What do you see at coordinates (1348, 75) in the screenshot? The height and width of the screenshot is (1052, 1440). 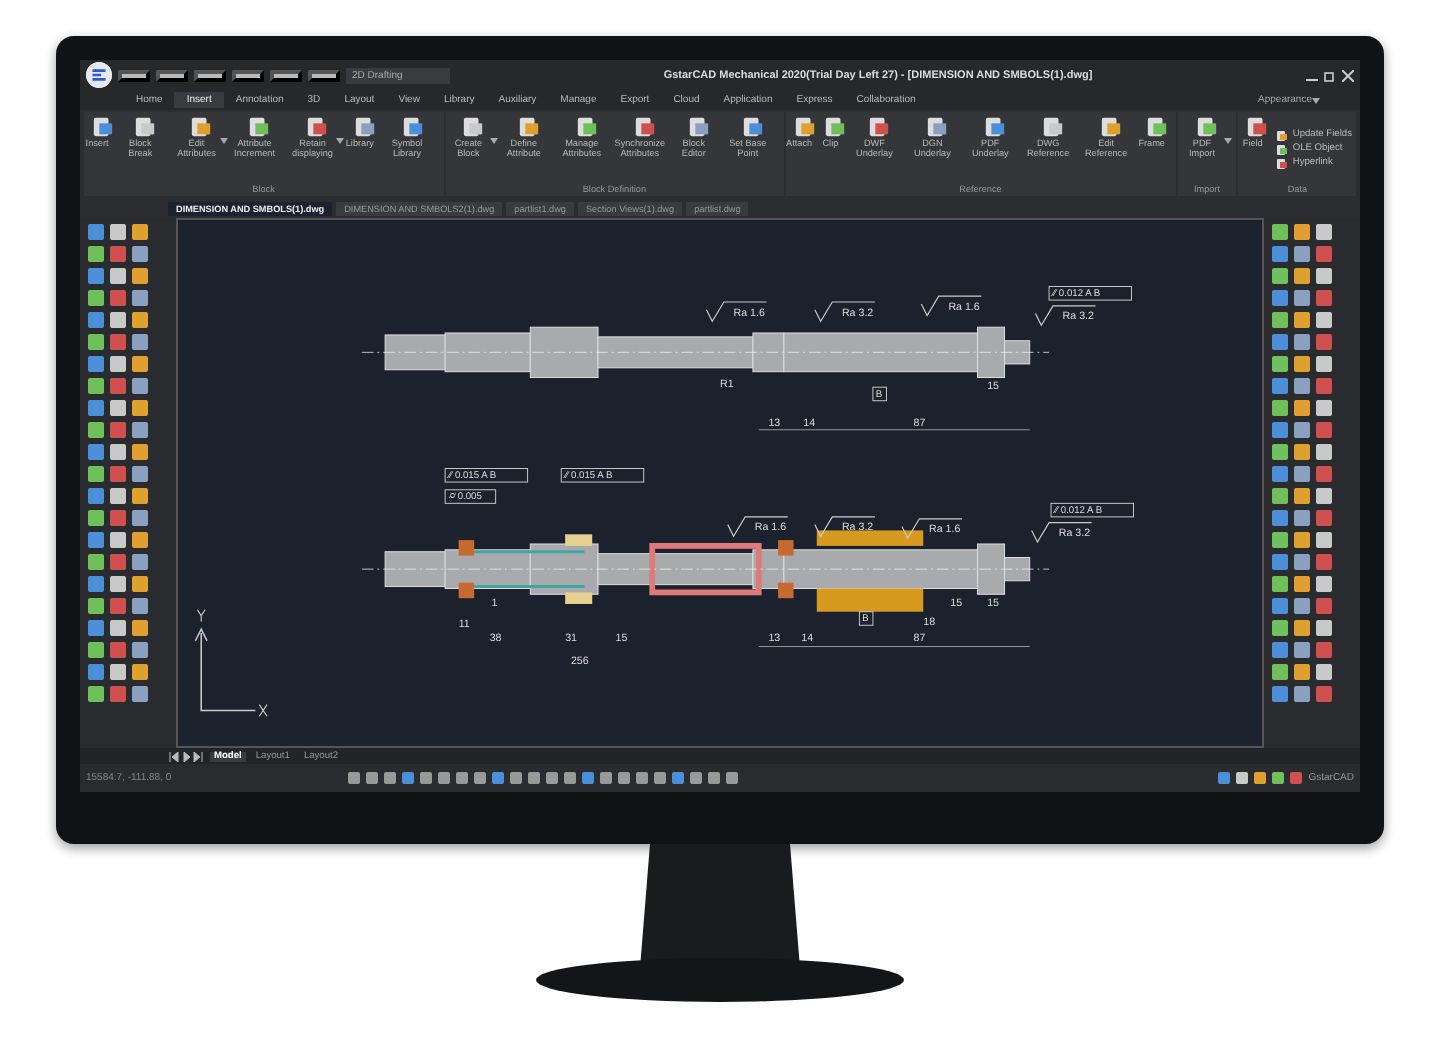 I see `close-icon` at bounding box center [1348, 75].